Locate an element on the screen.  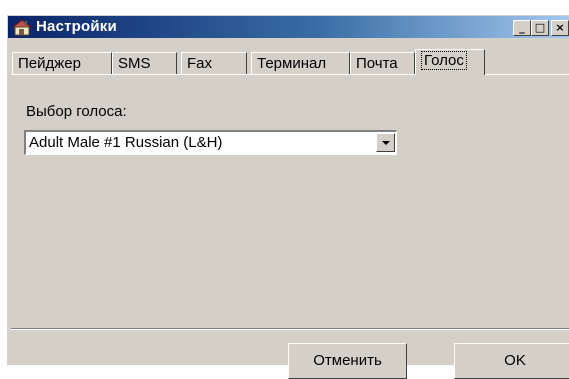
tab-fax: Fax is located at coordinates (214, 63).